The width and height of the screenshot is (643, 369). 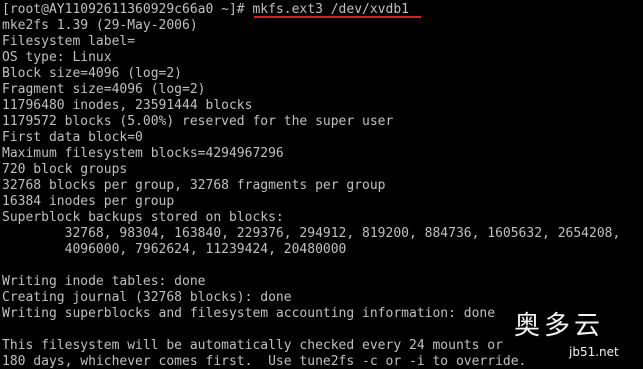 I want to click on terminal-line-15: 4096000, 7962624, 11239424, 20480000, so click(x=174, y=249).